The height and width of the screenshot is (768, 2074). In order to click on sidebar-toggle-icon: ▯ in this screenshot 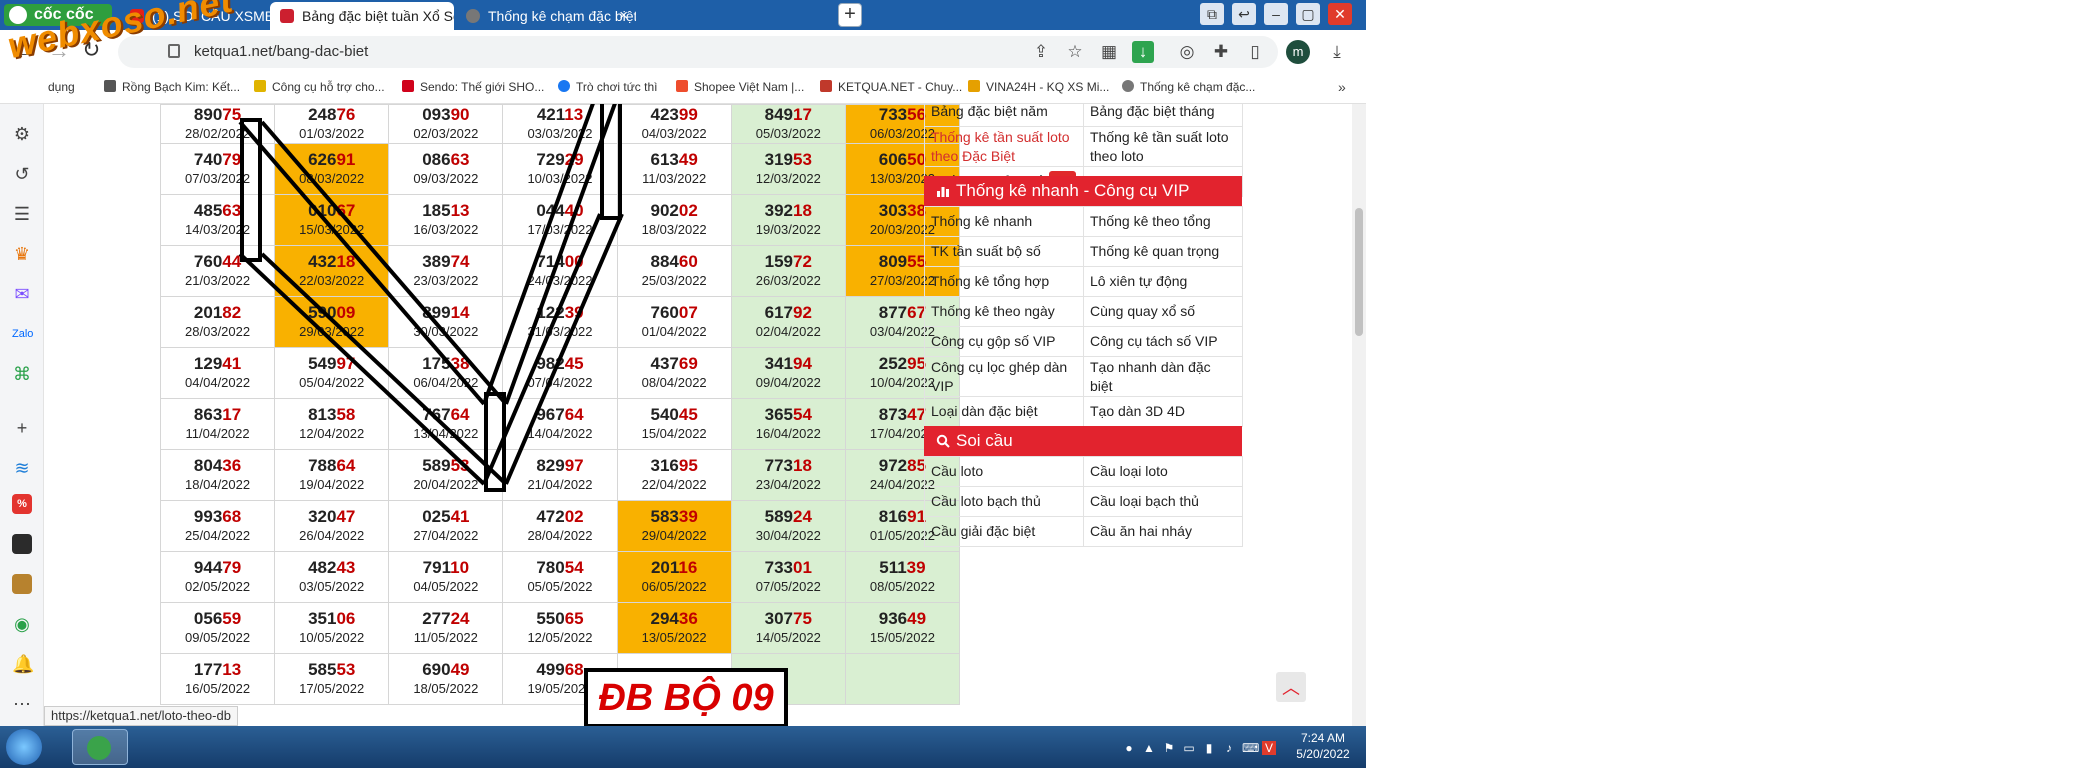, I will do `click(1255, 52)`.